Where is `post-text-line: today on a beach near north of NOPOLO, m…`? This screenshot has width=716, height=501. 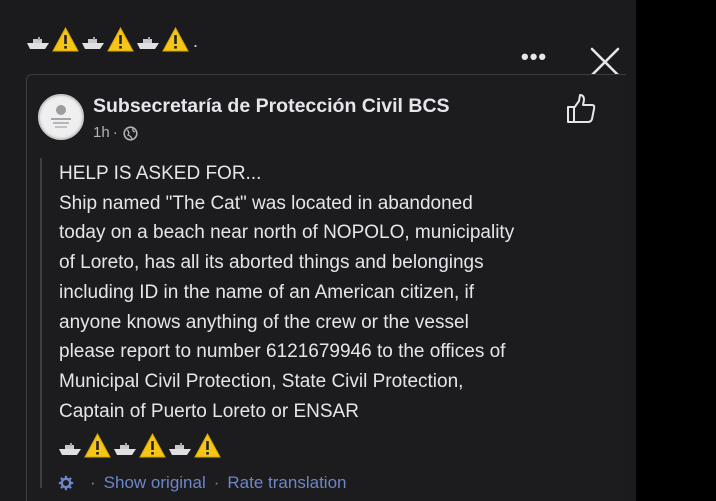
post-text-line: today on a beach near north of NOPOLO, m… is located at coordinates (287, 233).